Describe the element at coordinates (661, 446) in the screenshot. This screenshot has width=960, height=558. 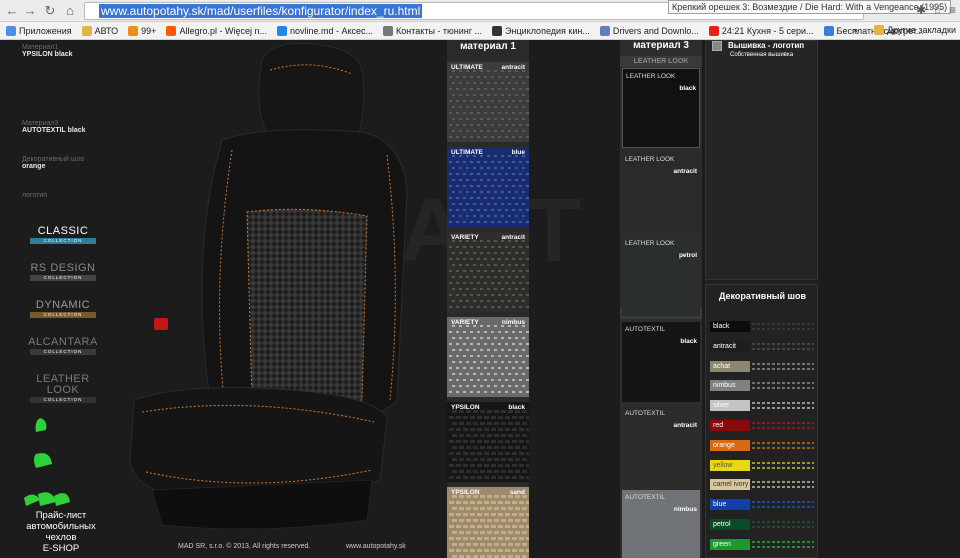
I see `material3-swatch: AUTOTEXTIL antracit` at that location.